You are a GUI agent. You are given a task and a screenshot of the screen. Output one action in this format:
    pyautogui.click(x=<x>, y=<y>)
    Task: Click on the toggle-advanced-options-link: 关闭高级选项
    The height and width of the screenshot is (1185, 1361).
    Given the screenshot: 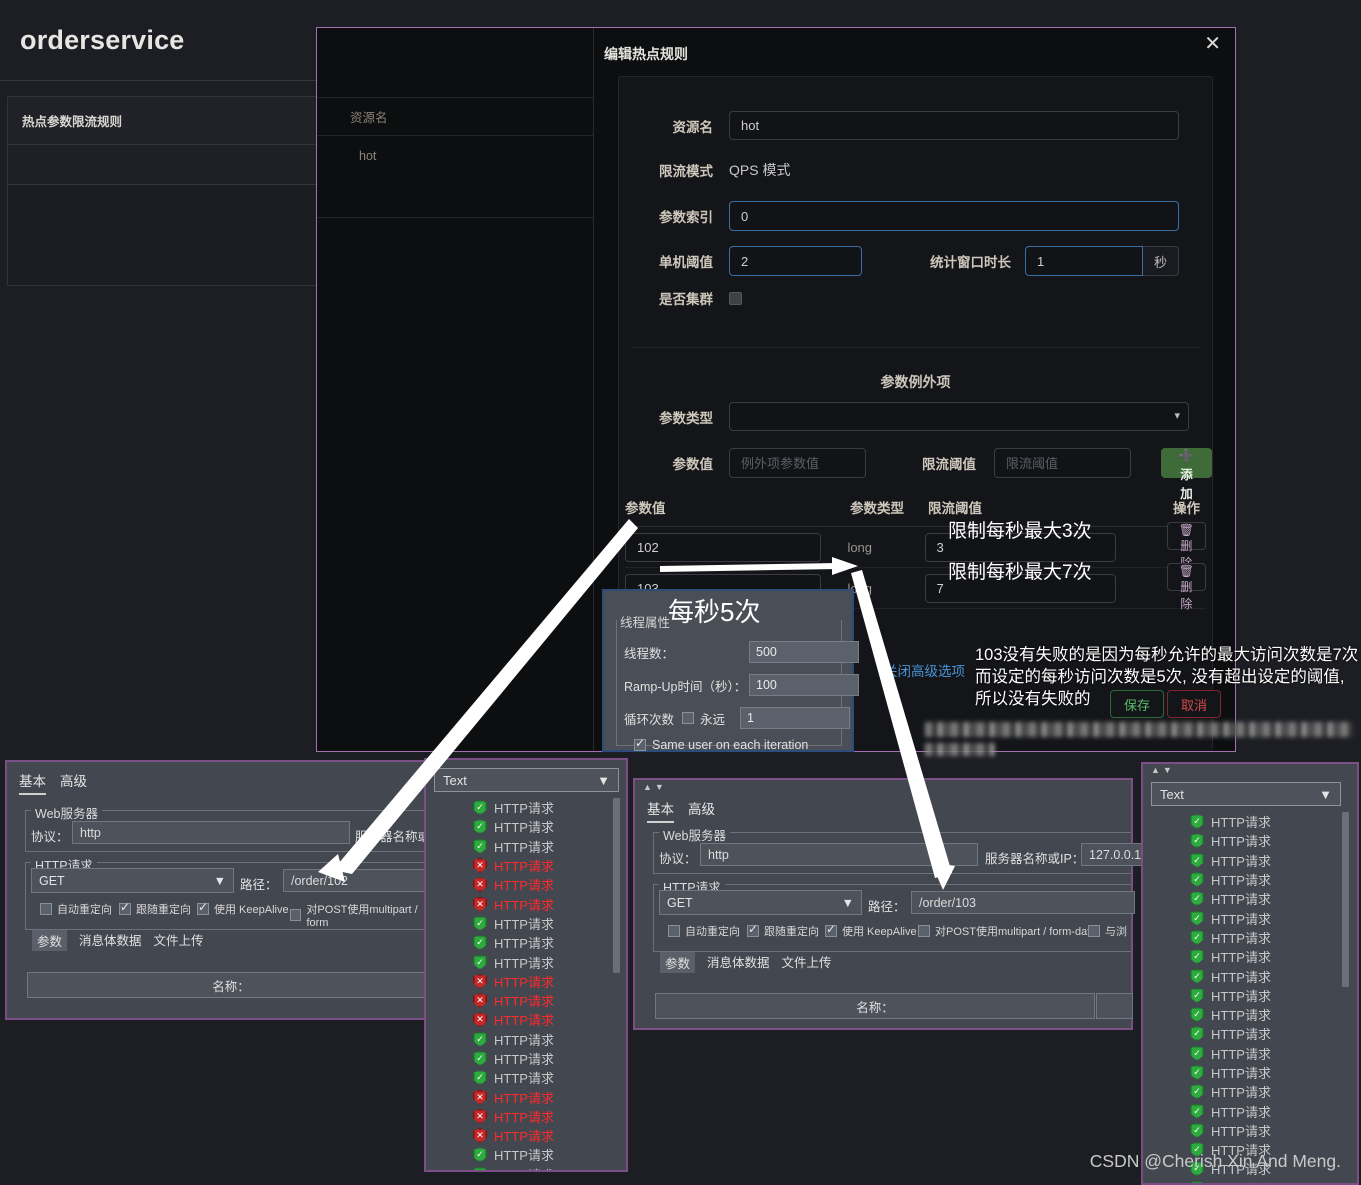 What is the action you would take?
    pyautogui.click(x=924, y=670)
    